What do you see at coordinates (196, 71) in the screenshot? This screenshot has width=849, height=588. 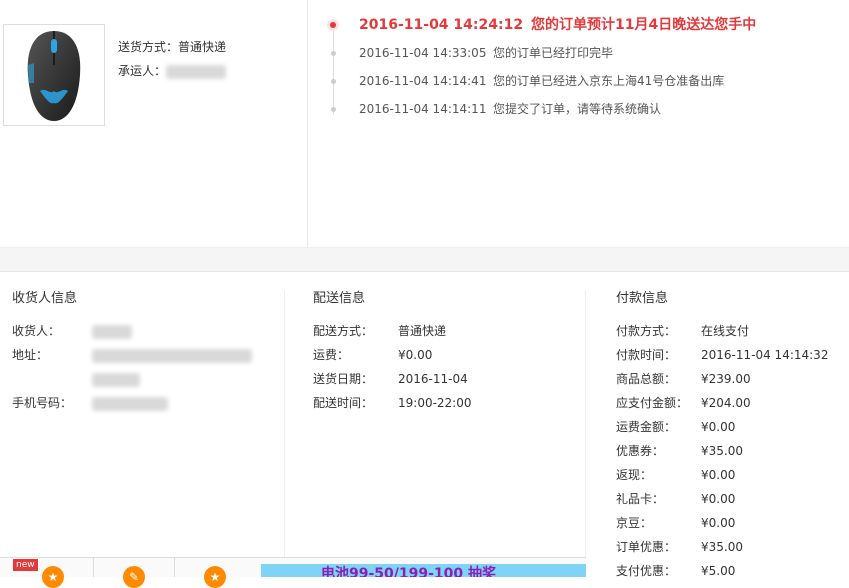 I see `carrier-name-redacted` at bounding box center [196, 71].